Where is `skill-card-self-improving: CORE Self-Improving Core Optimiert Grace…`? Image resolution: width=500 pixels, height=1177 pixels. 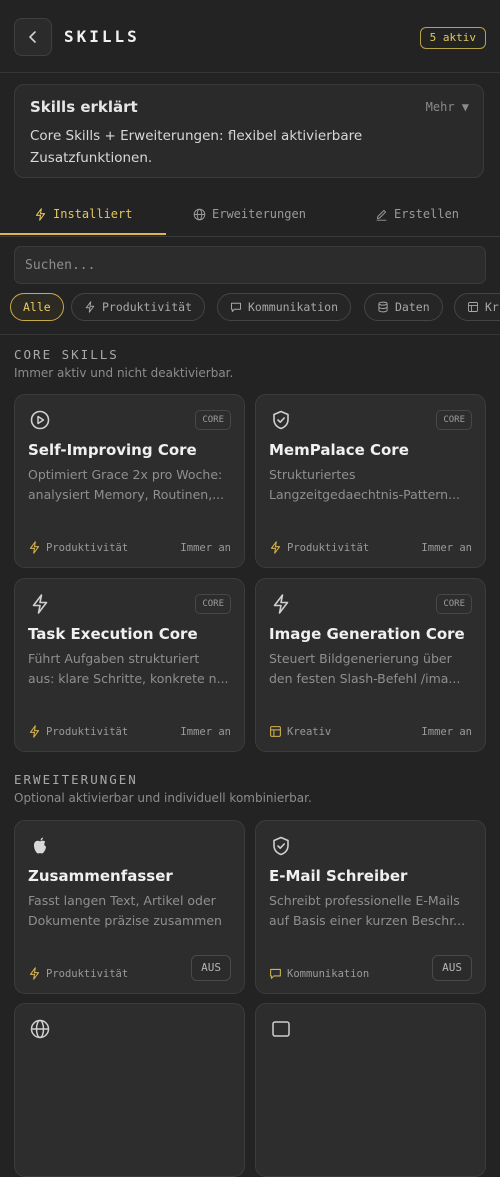 skill-card-self-improving: CORE Self-Improving Core Optimiert Grace… is located at coordinates (129, 481).